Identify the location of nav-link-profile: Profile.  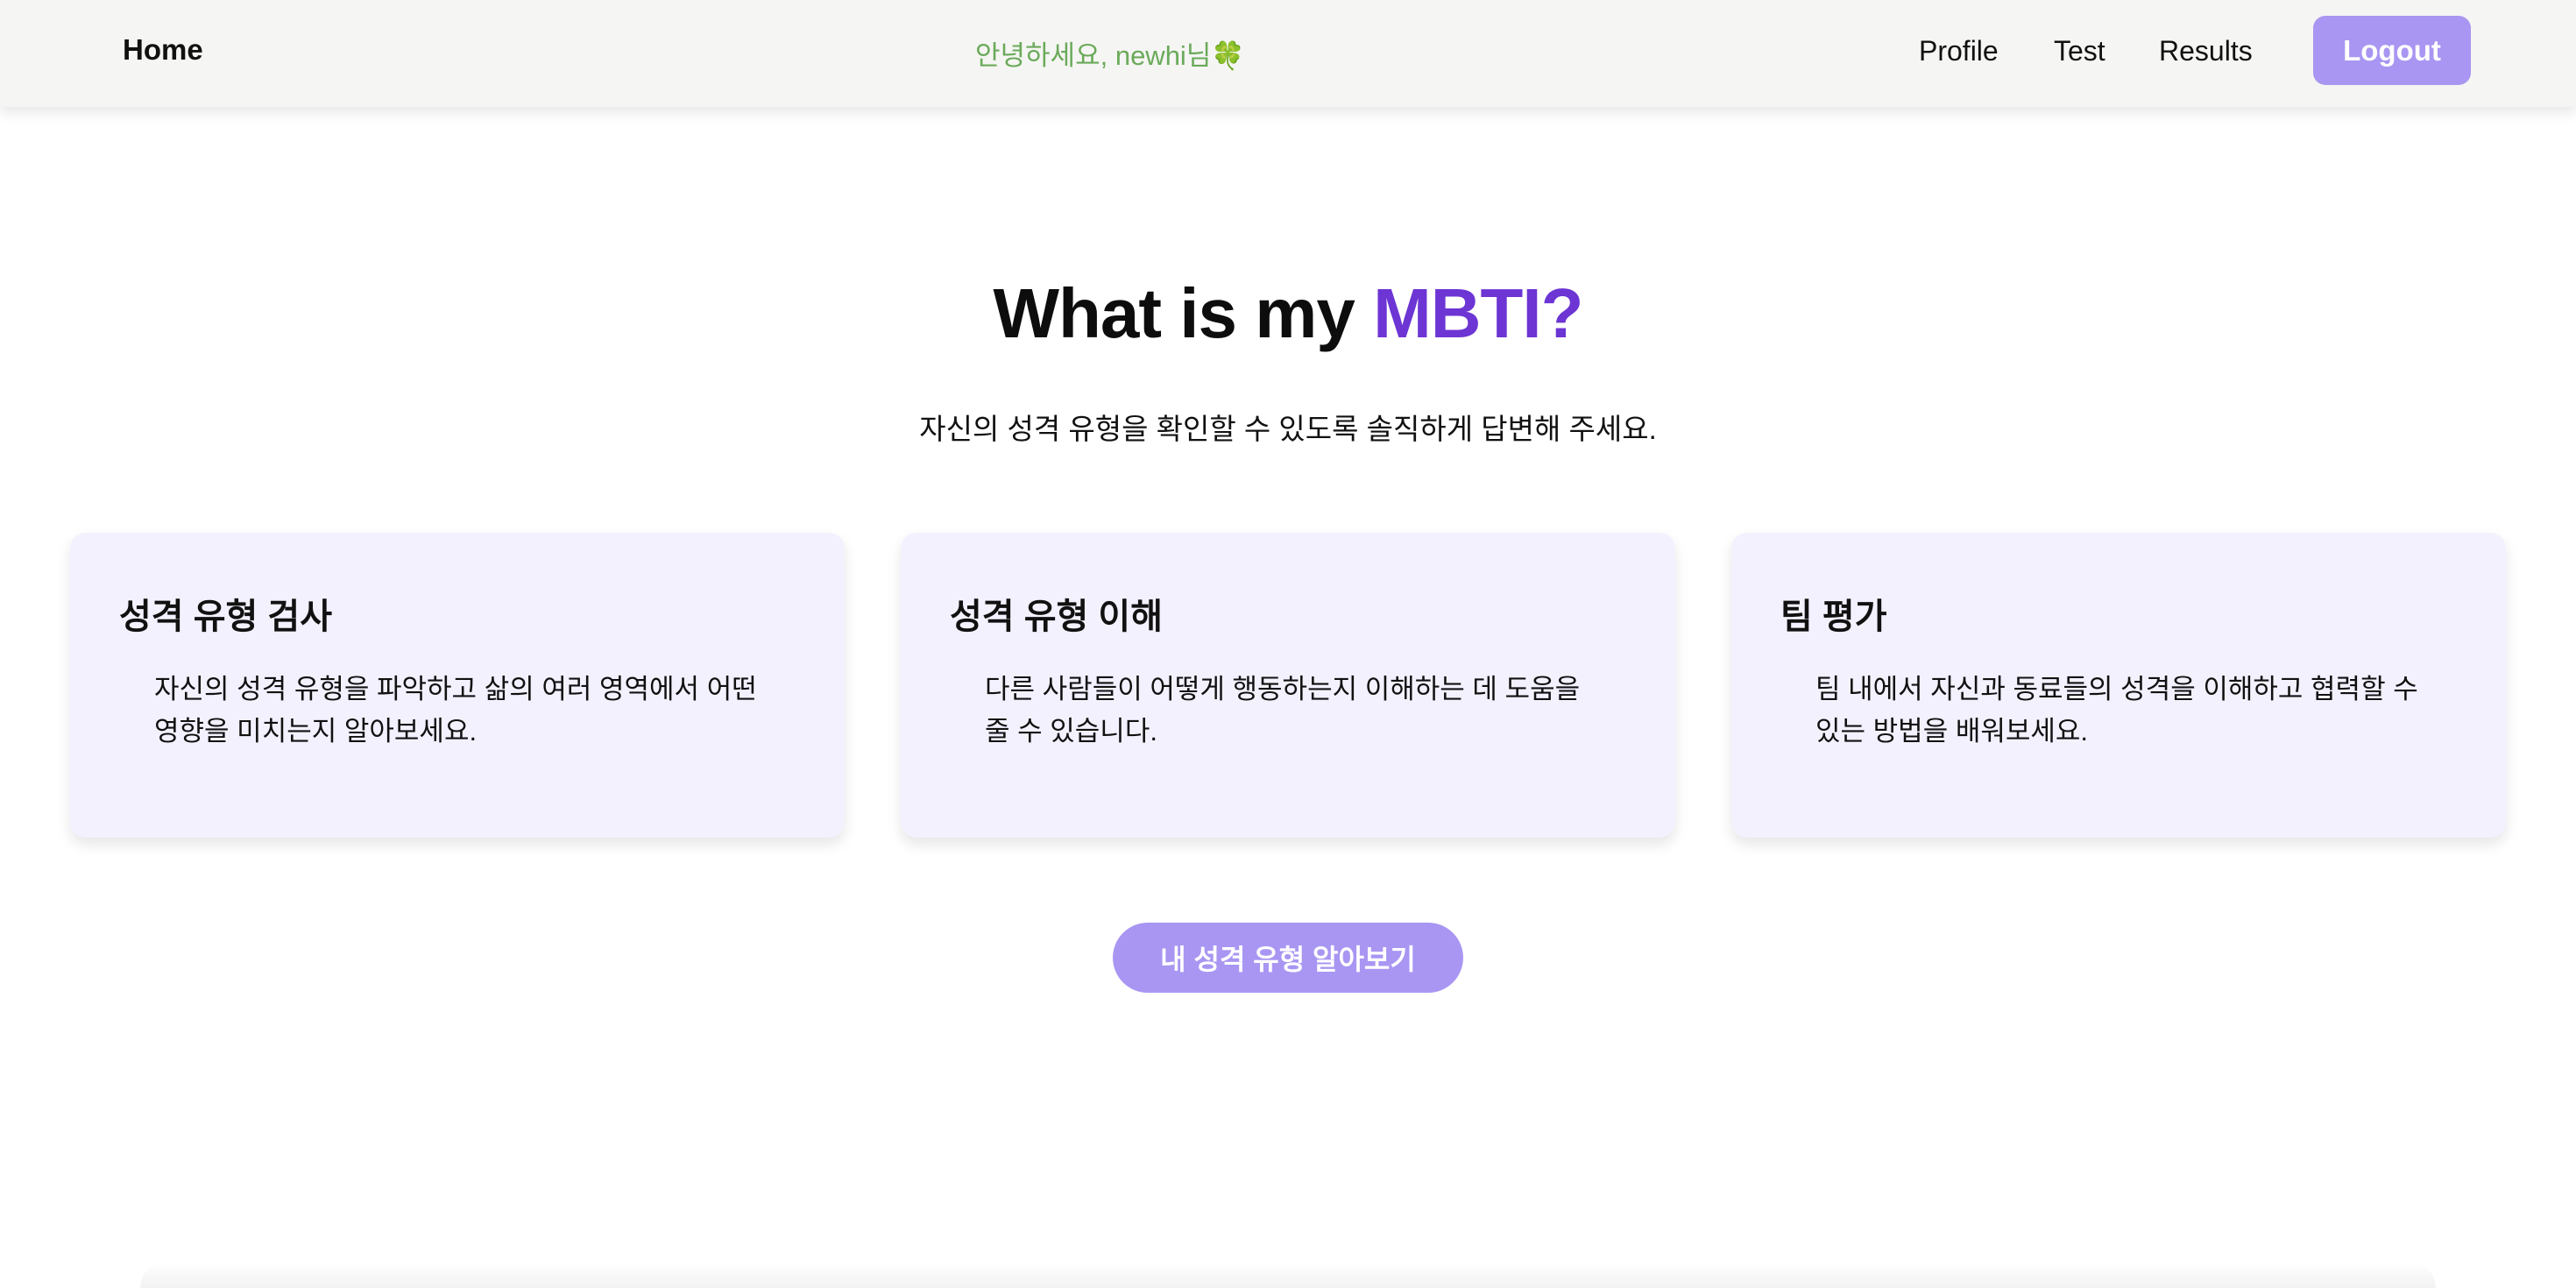
(1959, 51).